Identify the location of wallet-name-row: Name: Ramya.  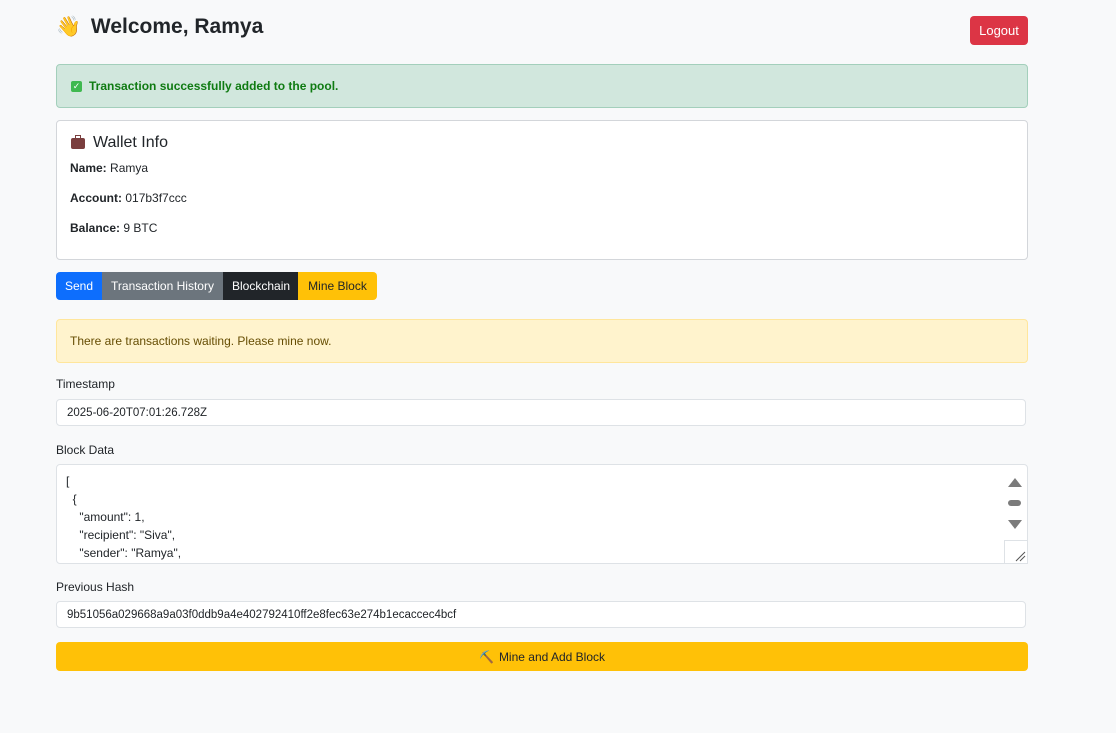
(109, 168).